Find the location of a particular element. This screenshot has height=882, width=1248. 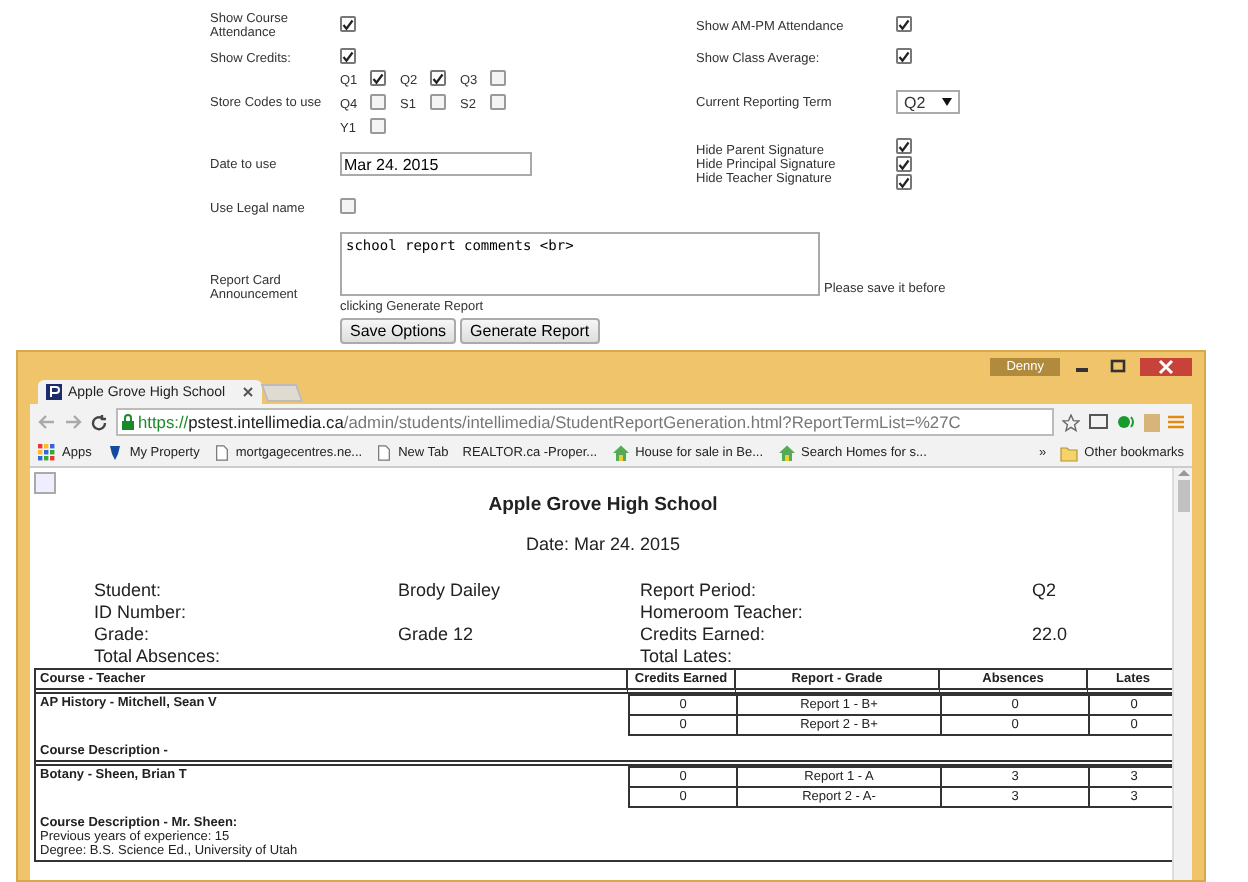

address-bar: https://pstest.intellimedia.ca/admin/students/intellimedia/StudentReportGeneration.html?ReportTermList=%27C is located at coordinates (585, 422).